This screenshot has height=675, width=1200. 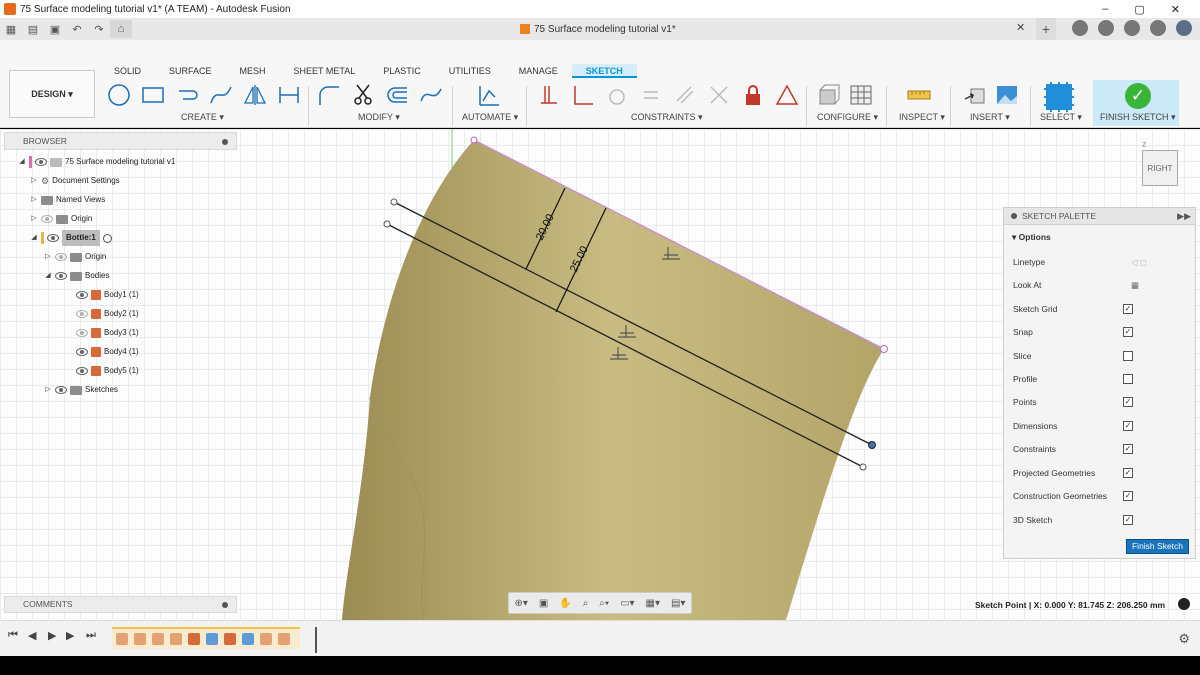 What do you see at coordinates (76, 276) in the screenshot?
I see `tree-item-bodies: ◢ Bodies` at bounding box center [76, 276].